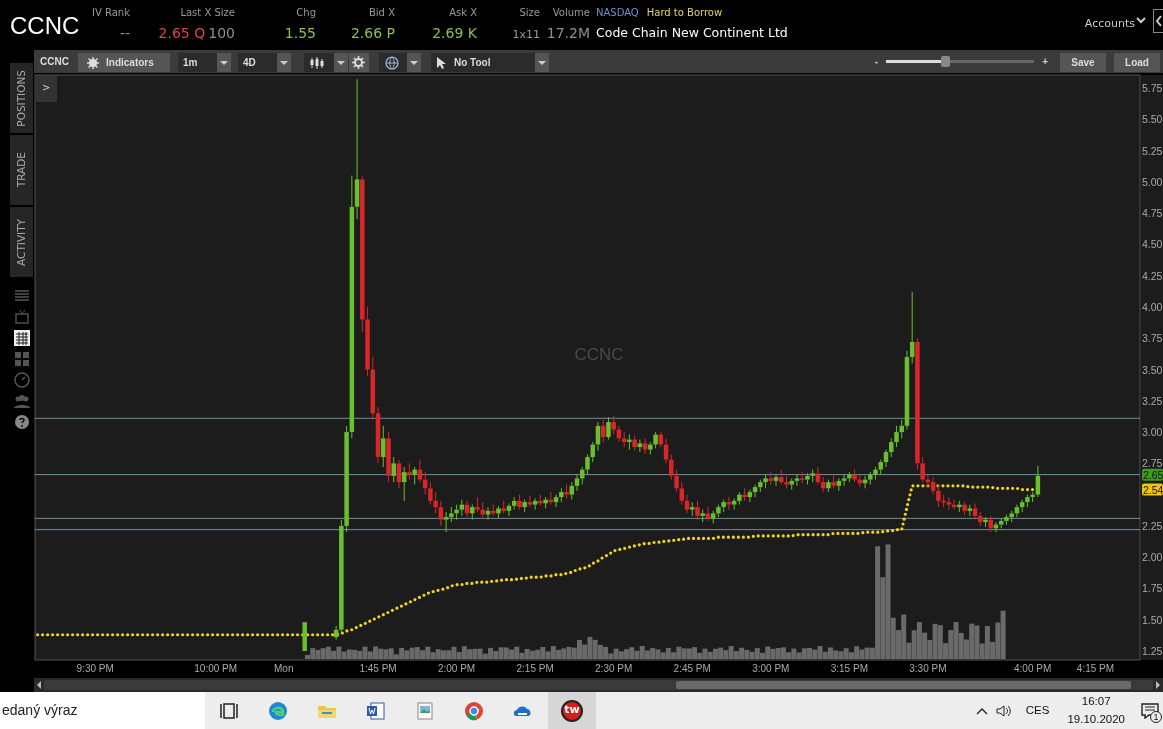 The width and height of the screenshot is (1163, 729). I want to click on side-tab: ACTIVITY, so click(21, 243).